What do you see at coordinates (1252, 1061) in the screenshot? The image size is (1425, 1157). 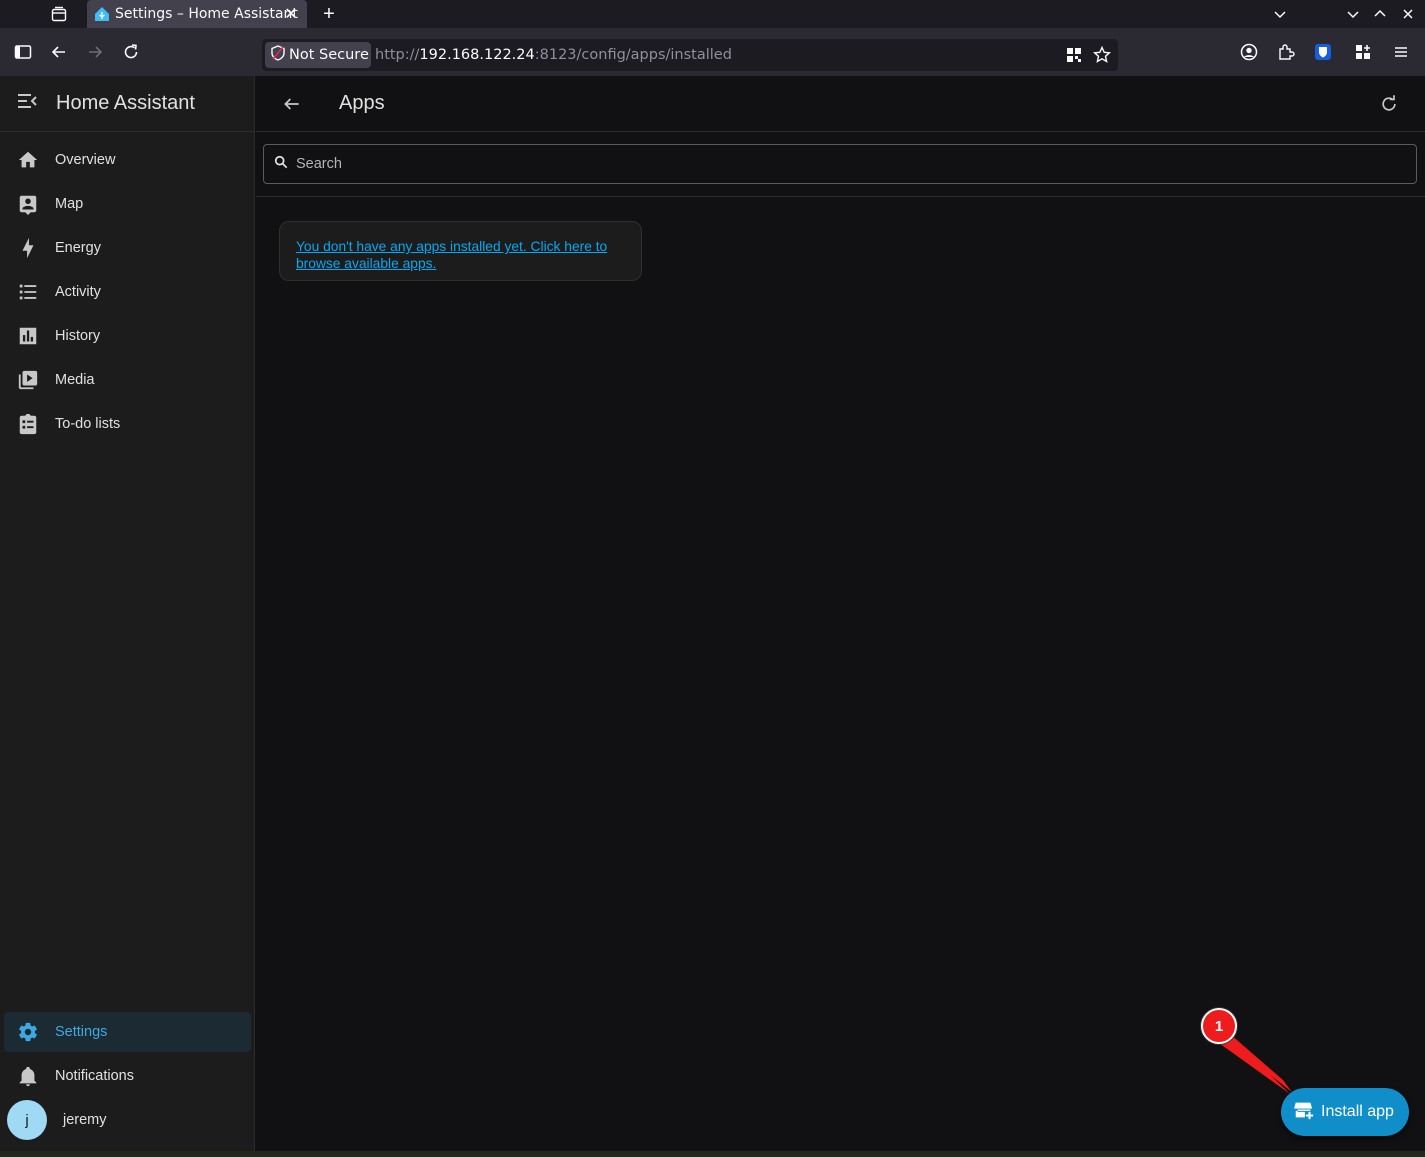 I see `annotation-arrow` at bounding box center [1252, 1061].